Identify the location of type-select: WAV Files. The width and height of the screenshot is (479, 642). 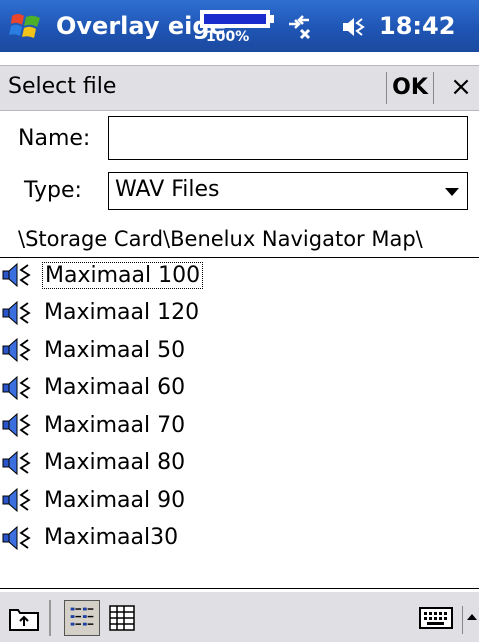
(288, 191).